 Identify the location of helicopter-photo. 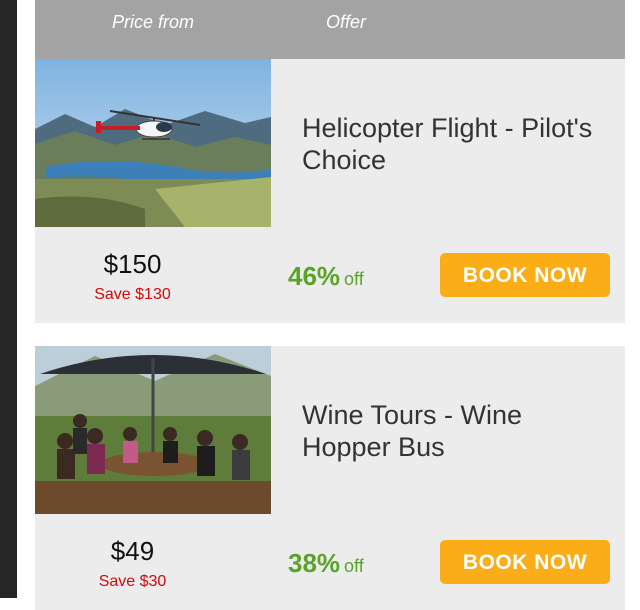
(153, 143).